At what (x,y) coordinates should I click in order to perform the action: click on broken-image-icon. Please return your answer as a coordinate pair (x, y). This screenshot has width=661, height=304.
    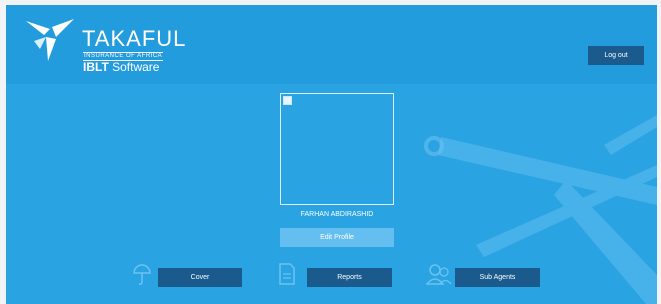
    Looking at the image, I should click on (287, 100).